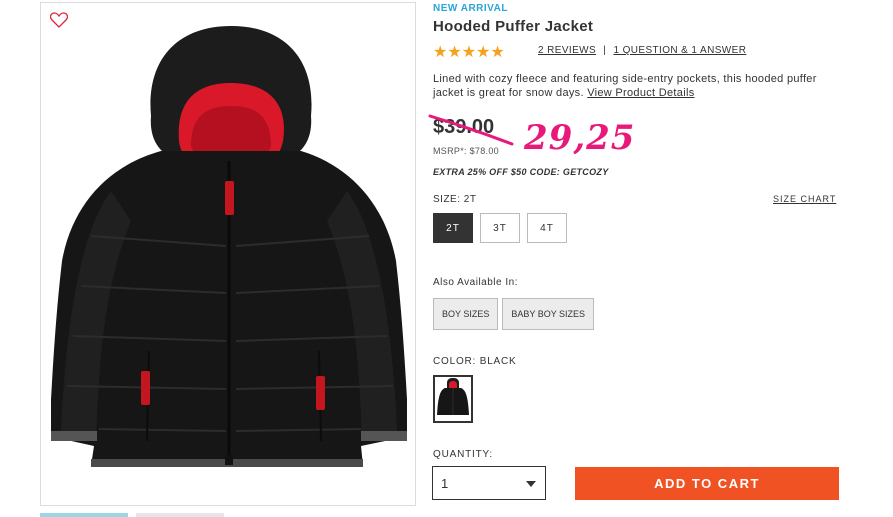 The image size is (893, 517). I want to click on thumbnail-indicator-active, so click(84, 515).